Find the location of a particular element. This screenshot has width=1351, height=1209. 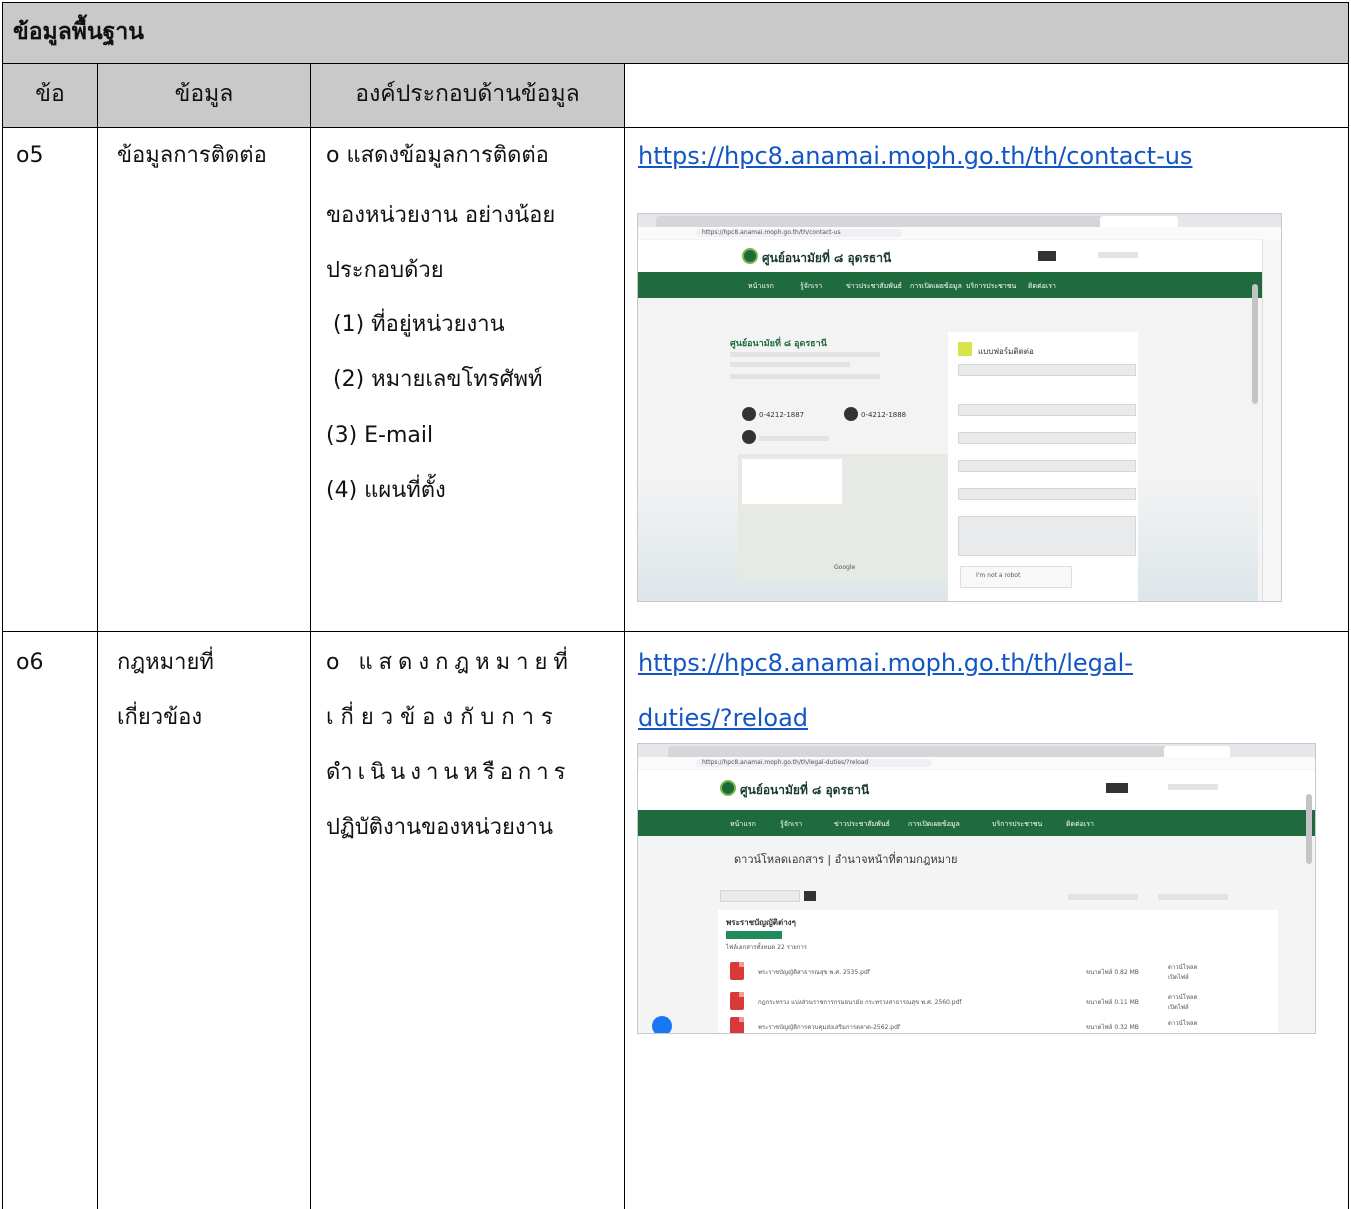

phone-icon is located at coordinates (749, 414).